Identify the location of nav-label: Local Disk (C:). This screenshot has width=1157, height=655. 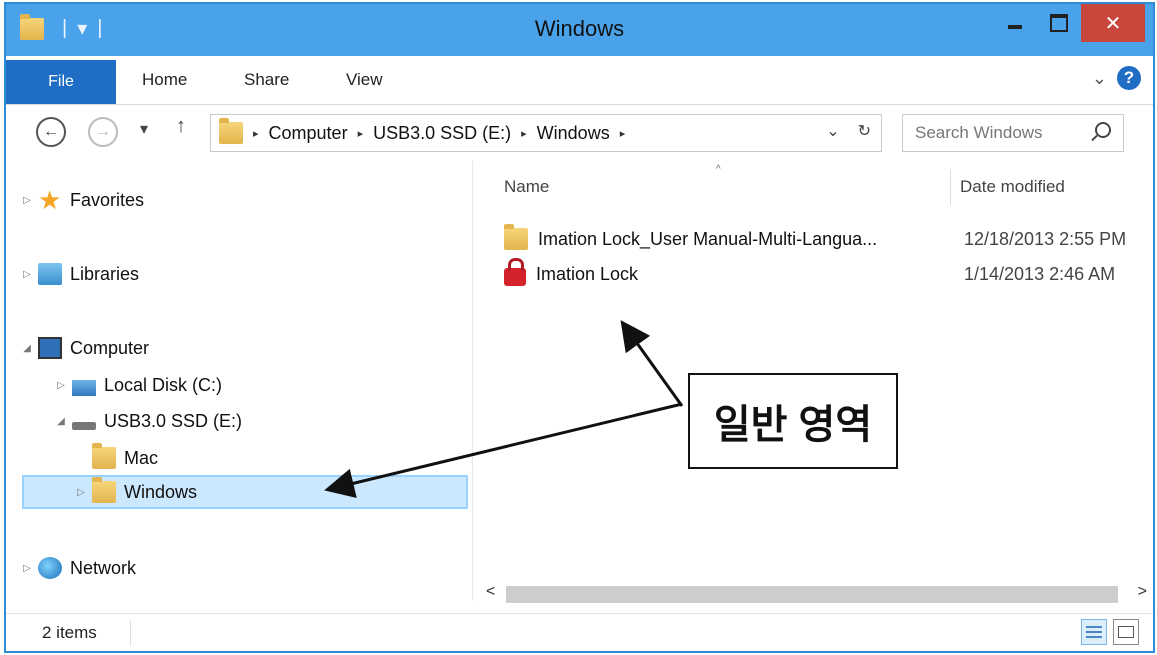
(163, 384).